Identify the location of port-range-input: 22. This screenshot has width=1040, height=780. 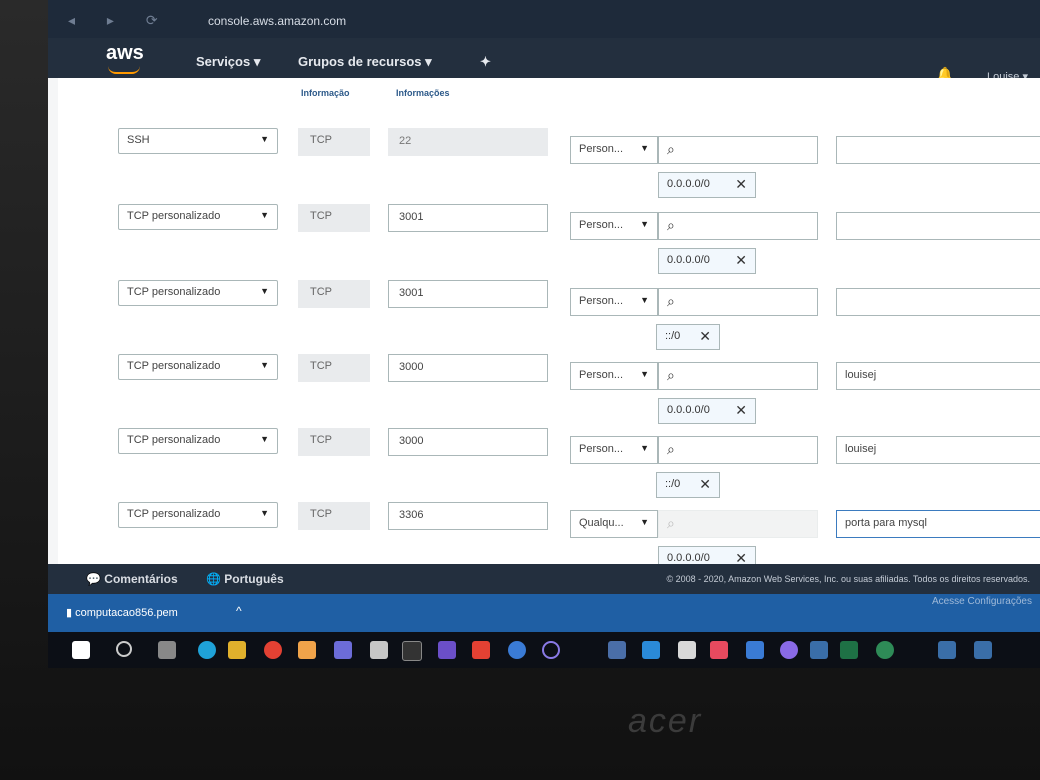
(468, 142).